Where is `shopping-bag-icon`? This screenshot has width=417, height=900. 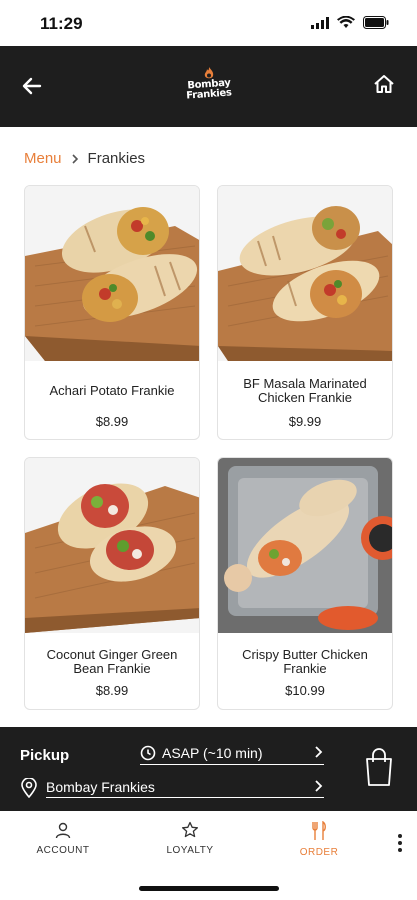
shopping-bag-icon is located at coordinates (379, 767).